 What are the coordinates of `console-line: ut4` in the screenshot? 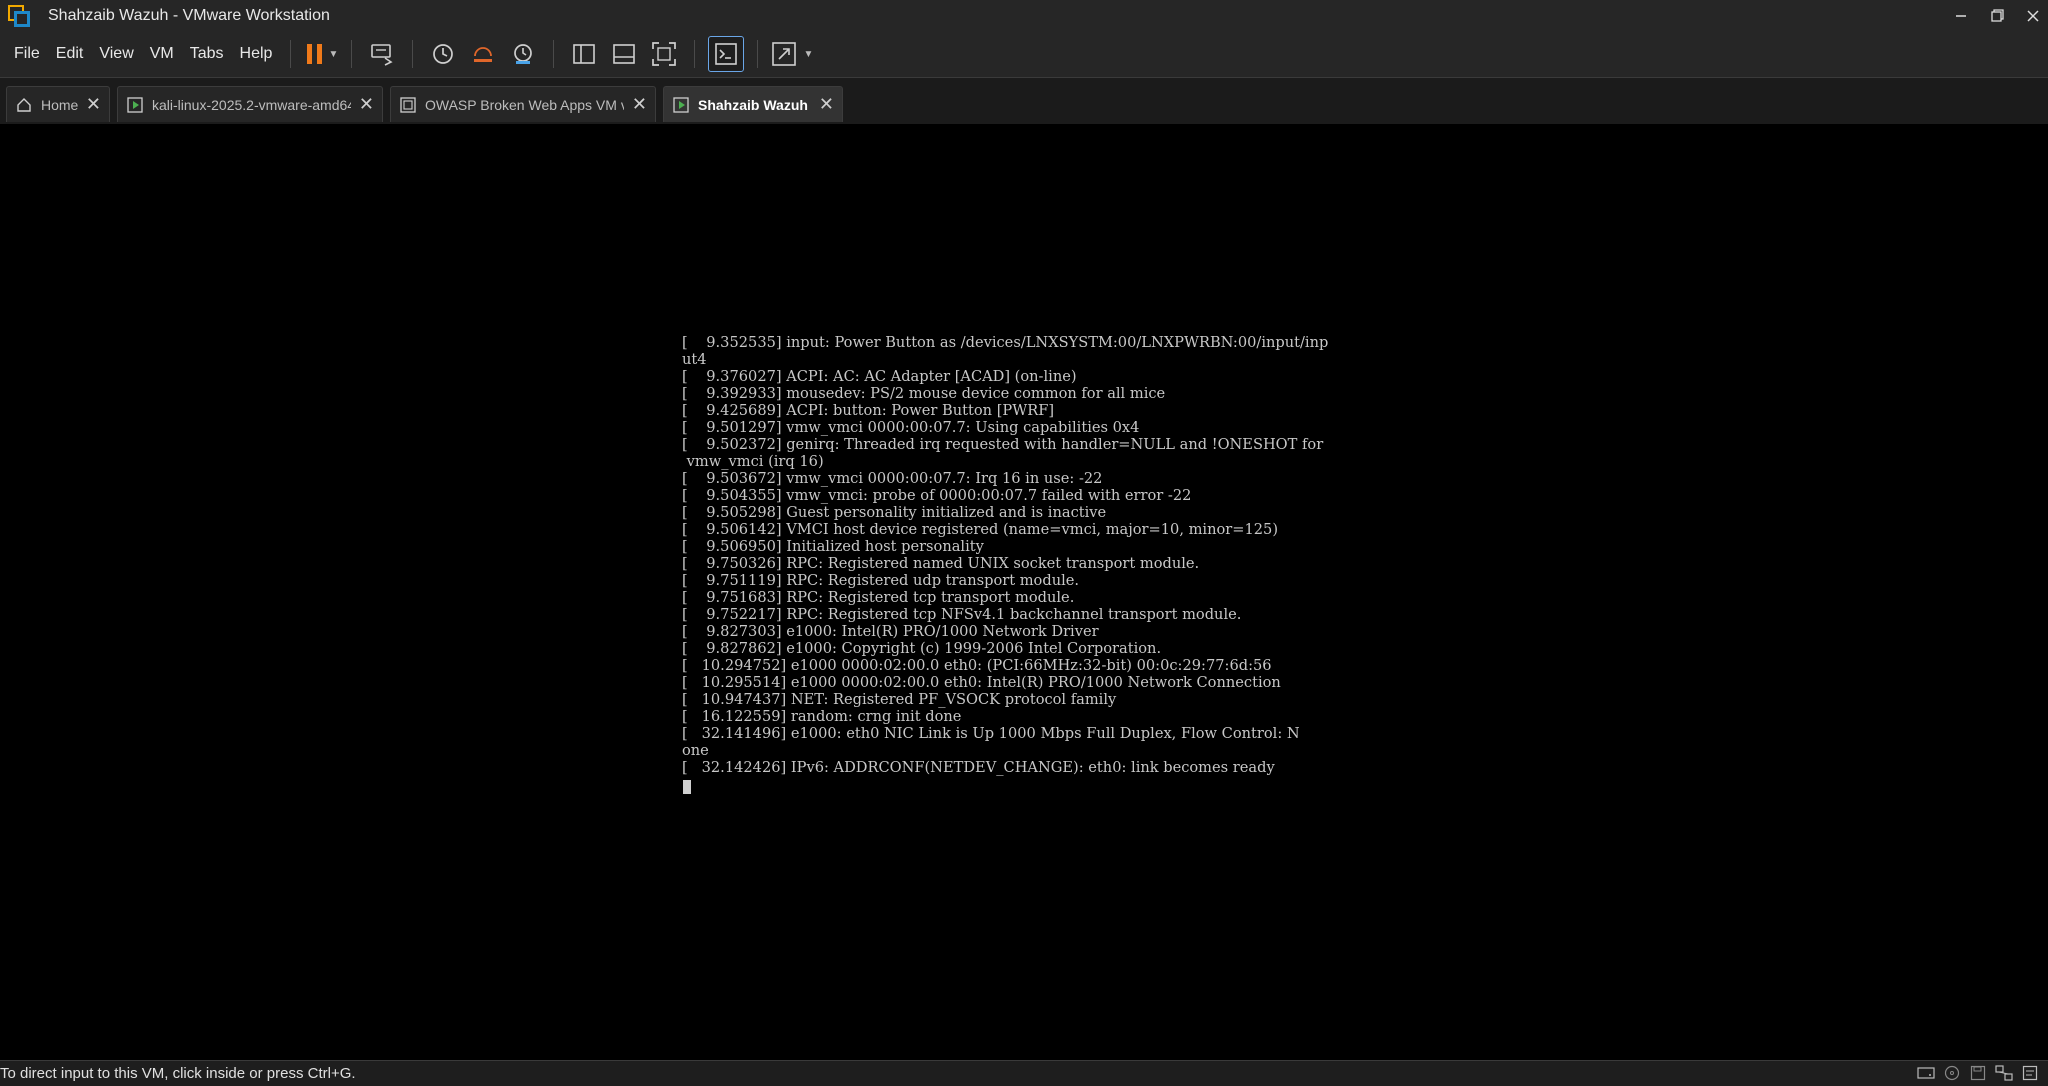 It's located at (694, 359).